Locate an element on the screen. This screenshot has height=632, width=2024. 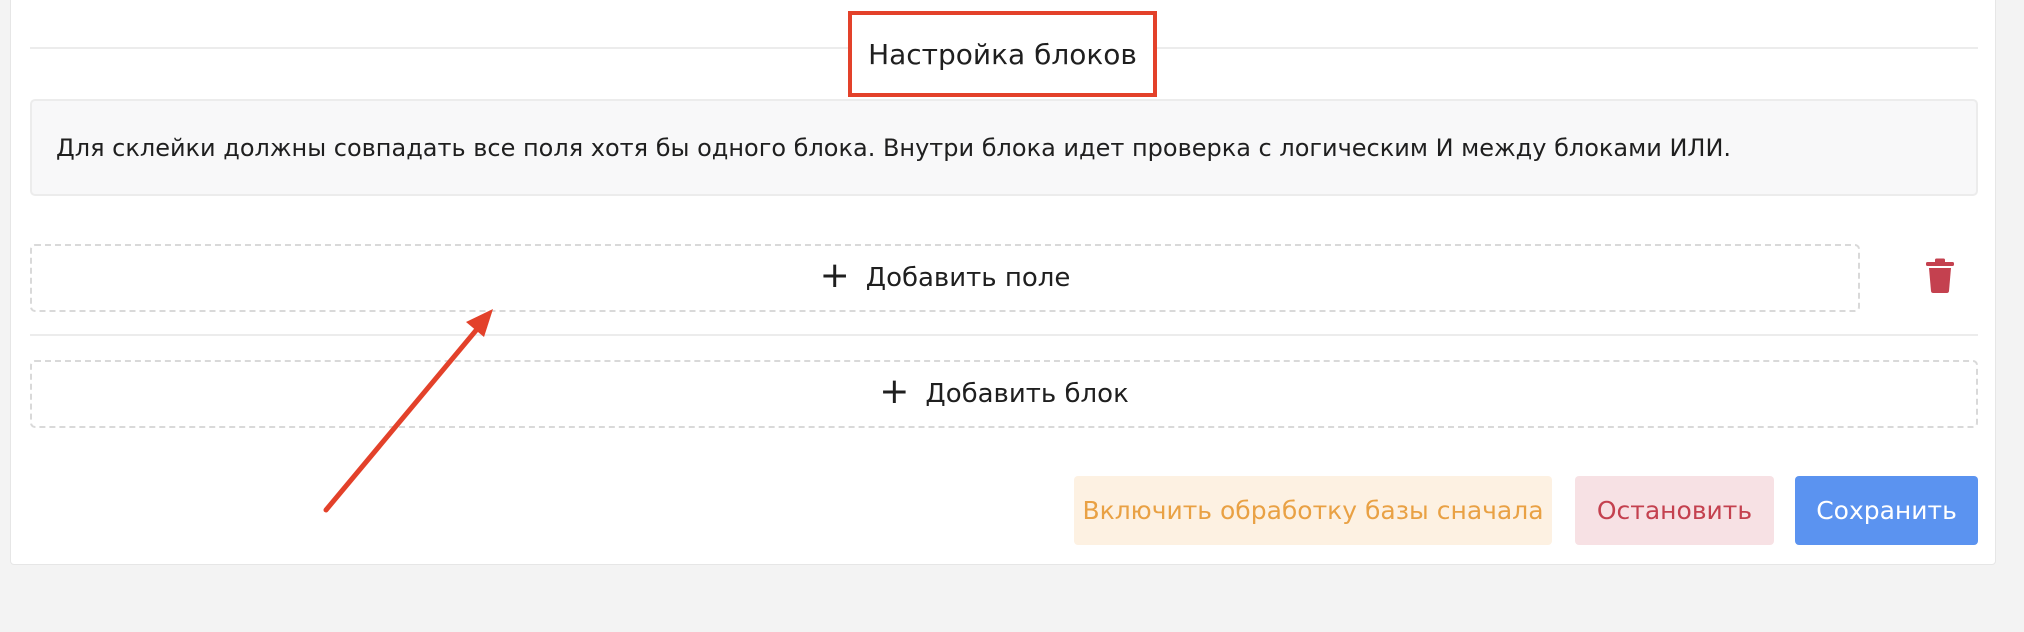
trash-icon is located at coordinates (1940, 276).